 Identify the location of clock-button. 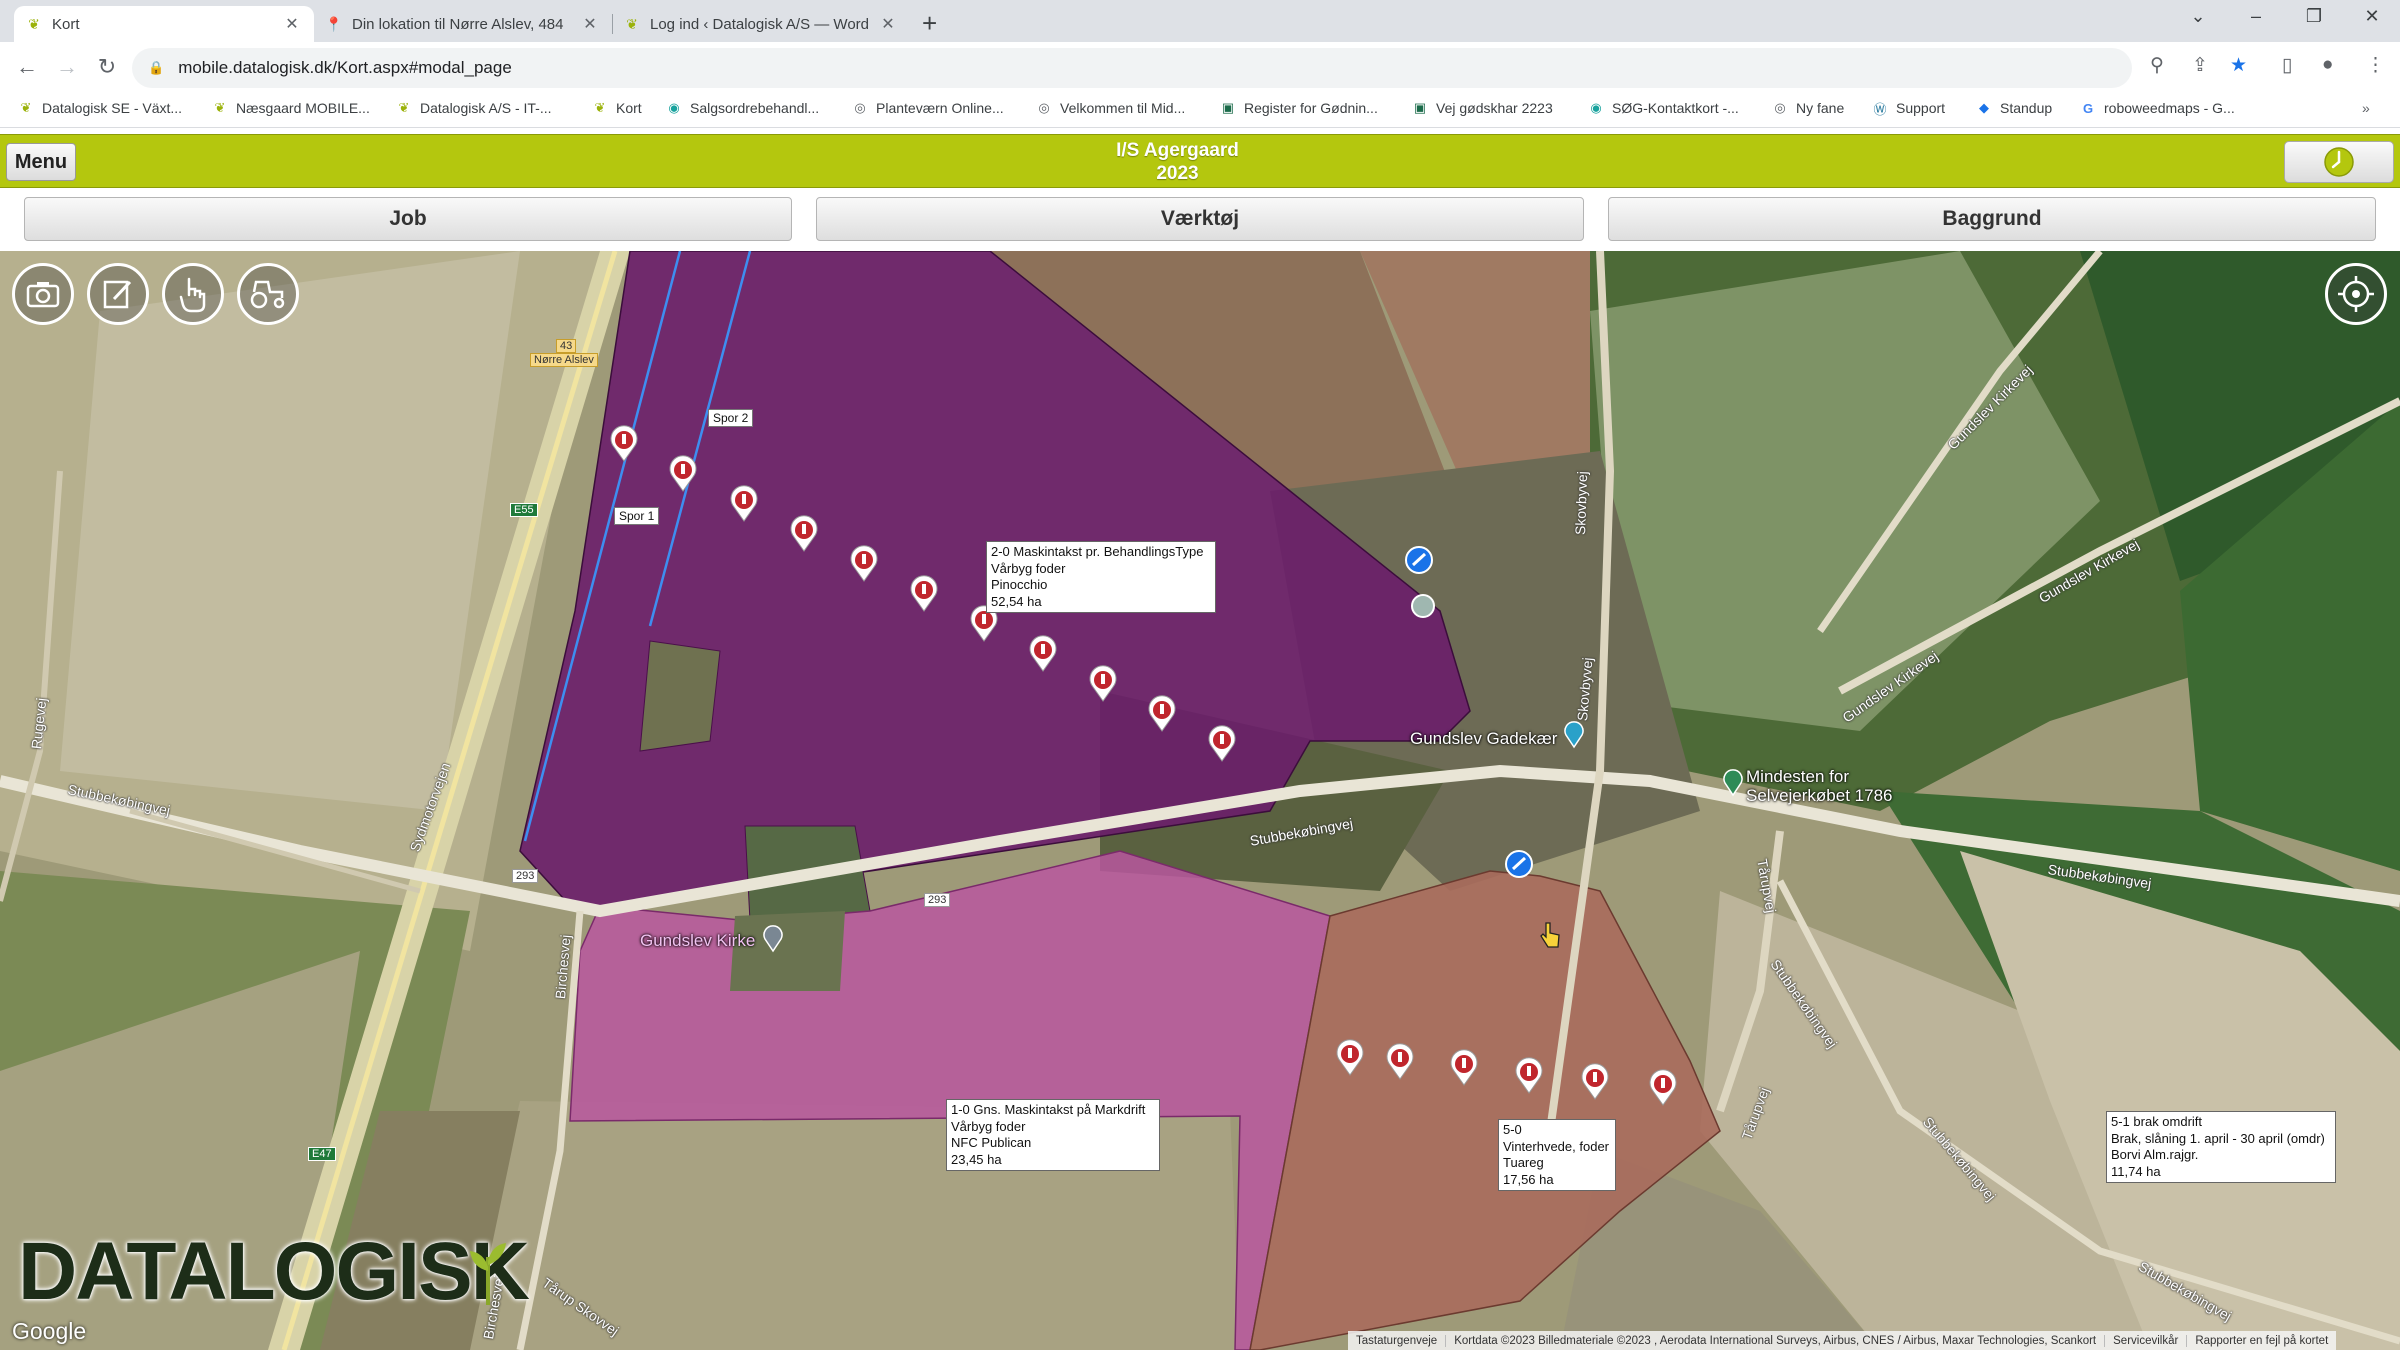
(2339, 162).